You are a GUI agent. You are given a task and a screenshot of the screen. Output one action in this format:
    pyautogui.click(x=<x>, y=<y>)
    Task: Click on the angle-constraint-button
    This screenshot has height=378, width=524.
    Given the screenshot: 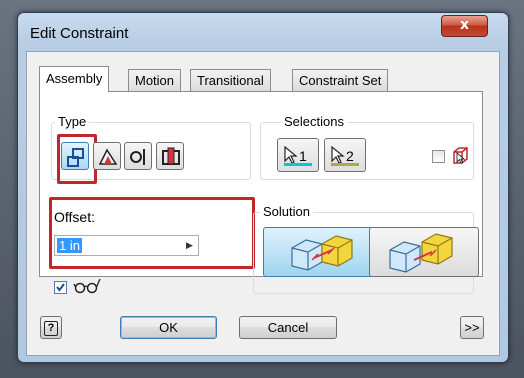 What is the action you would take?
    pyautogui.click(x=107, y=156)
    